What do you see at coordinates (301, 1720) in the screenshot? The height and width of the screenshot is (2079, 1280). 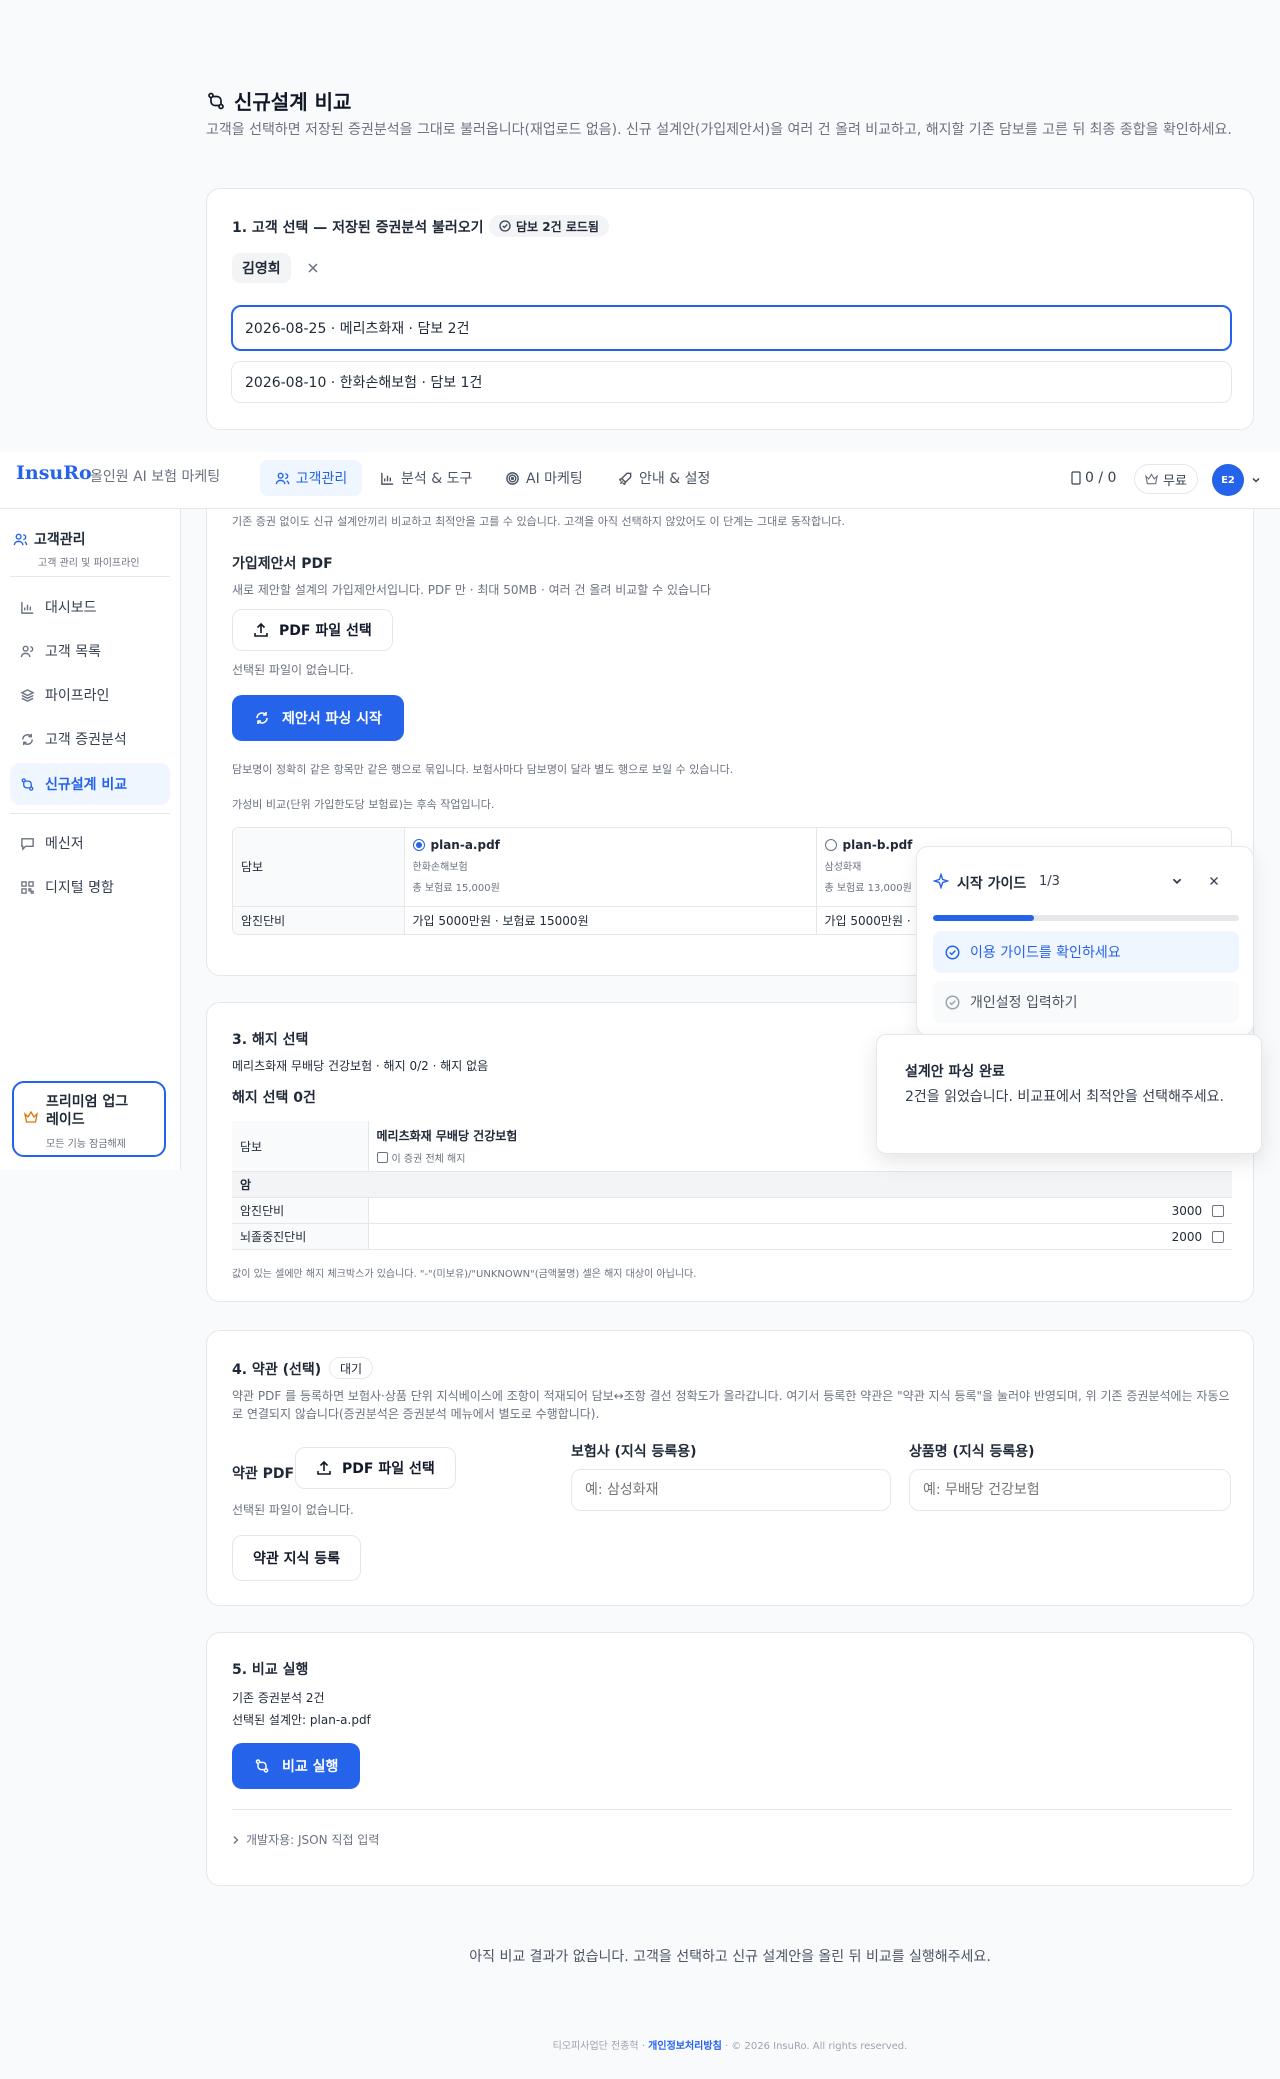 I see `selected-plan: 선택된 설계안: plan-a.pdf` at bounding box center [301, 1720].